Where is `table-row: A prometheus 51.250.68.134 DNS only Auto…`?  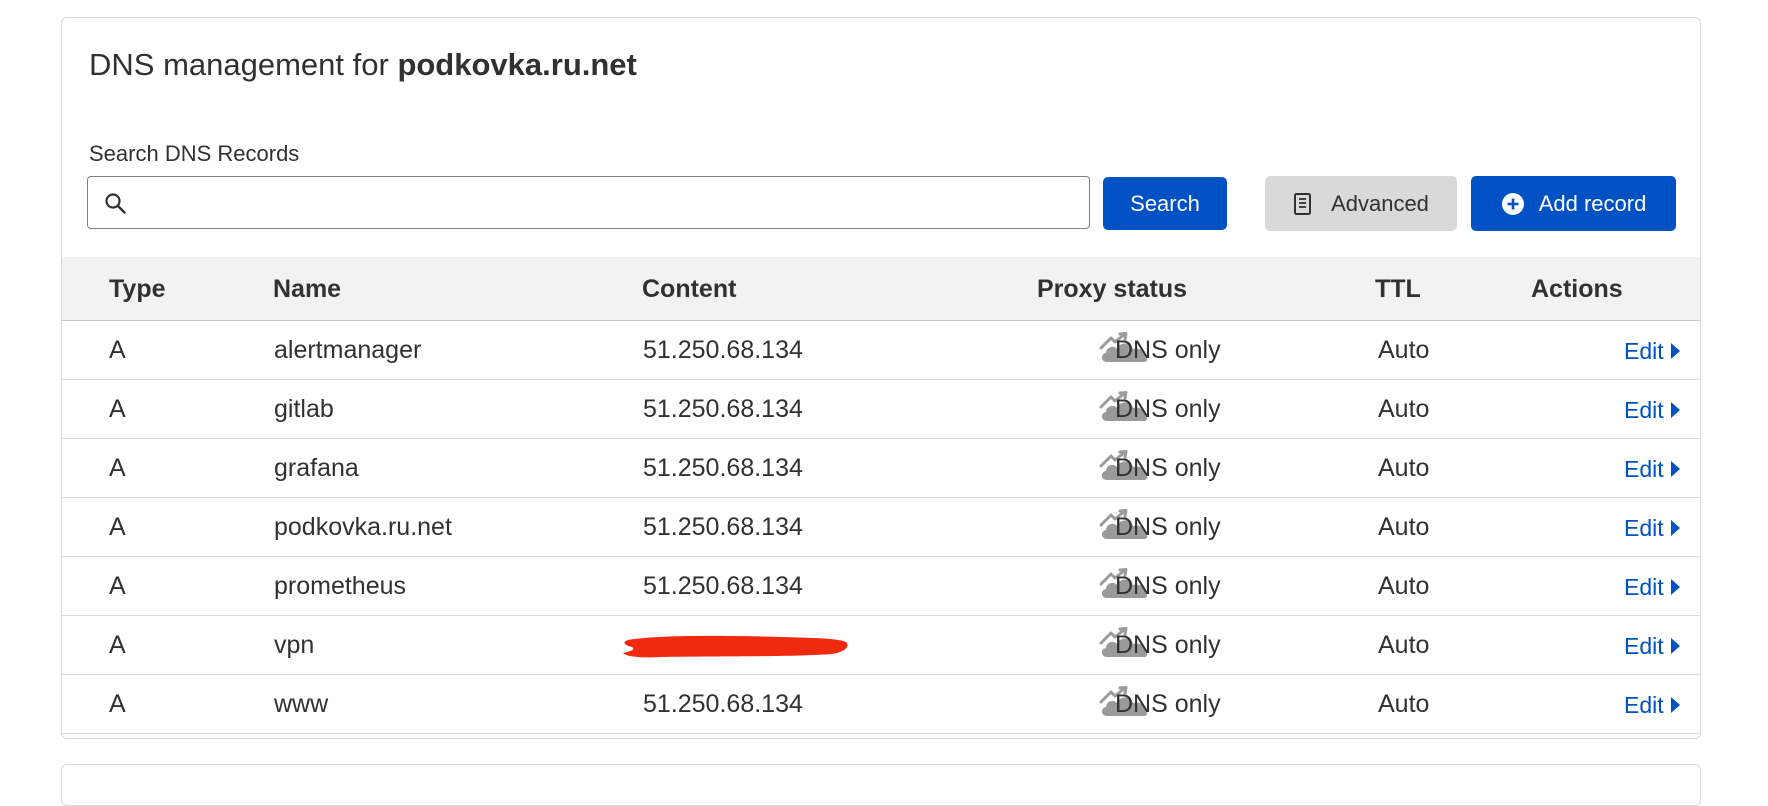 table-row: A prometheus 51.250.68.134 DNS only Auto… is located at coordinates (881, 586).